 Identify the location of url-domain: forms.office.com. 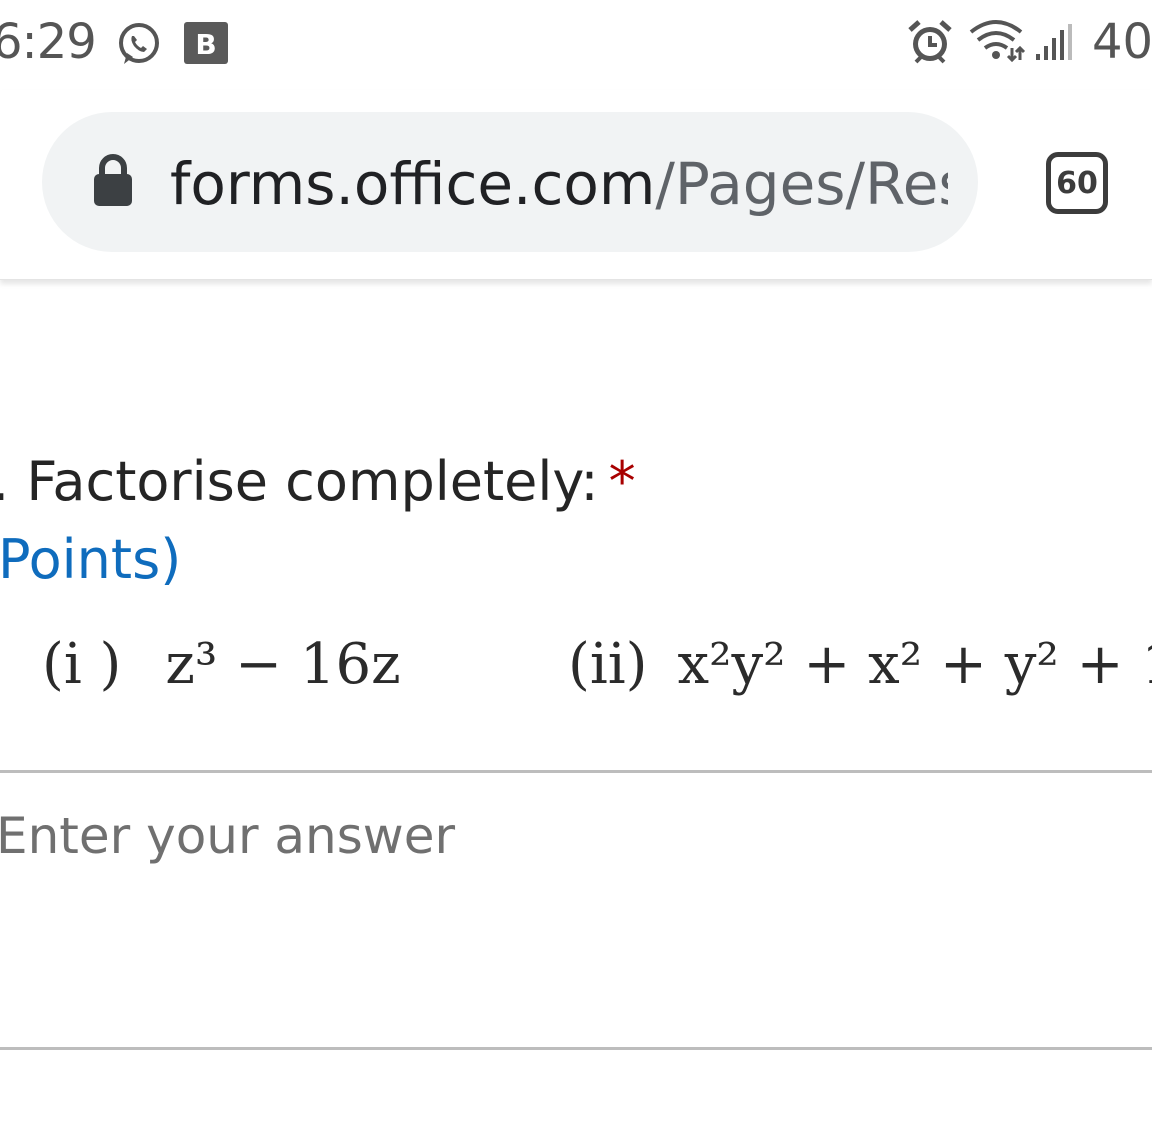
(413, 184).